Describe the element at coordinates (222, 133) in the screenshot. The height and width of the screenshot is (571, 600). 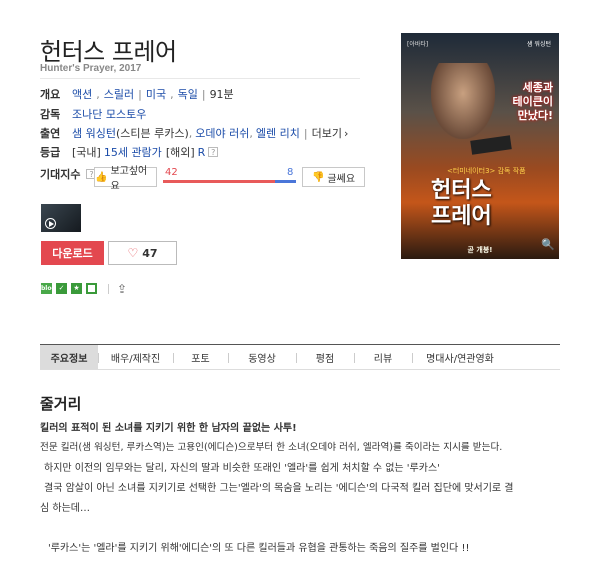
I see `cast-link-2: 오데야 러쉬` at that location.